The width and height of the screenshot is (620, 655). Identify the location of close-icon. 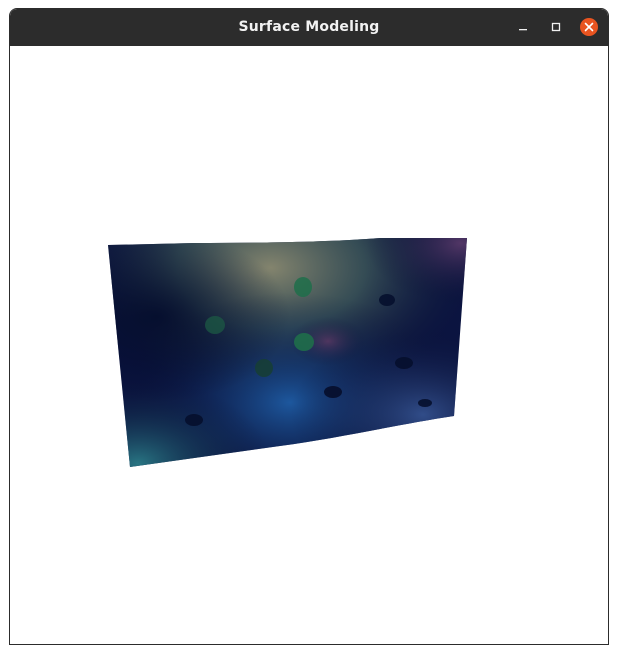
(589, 27).